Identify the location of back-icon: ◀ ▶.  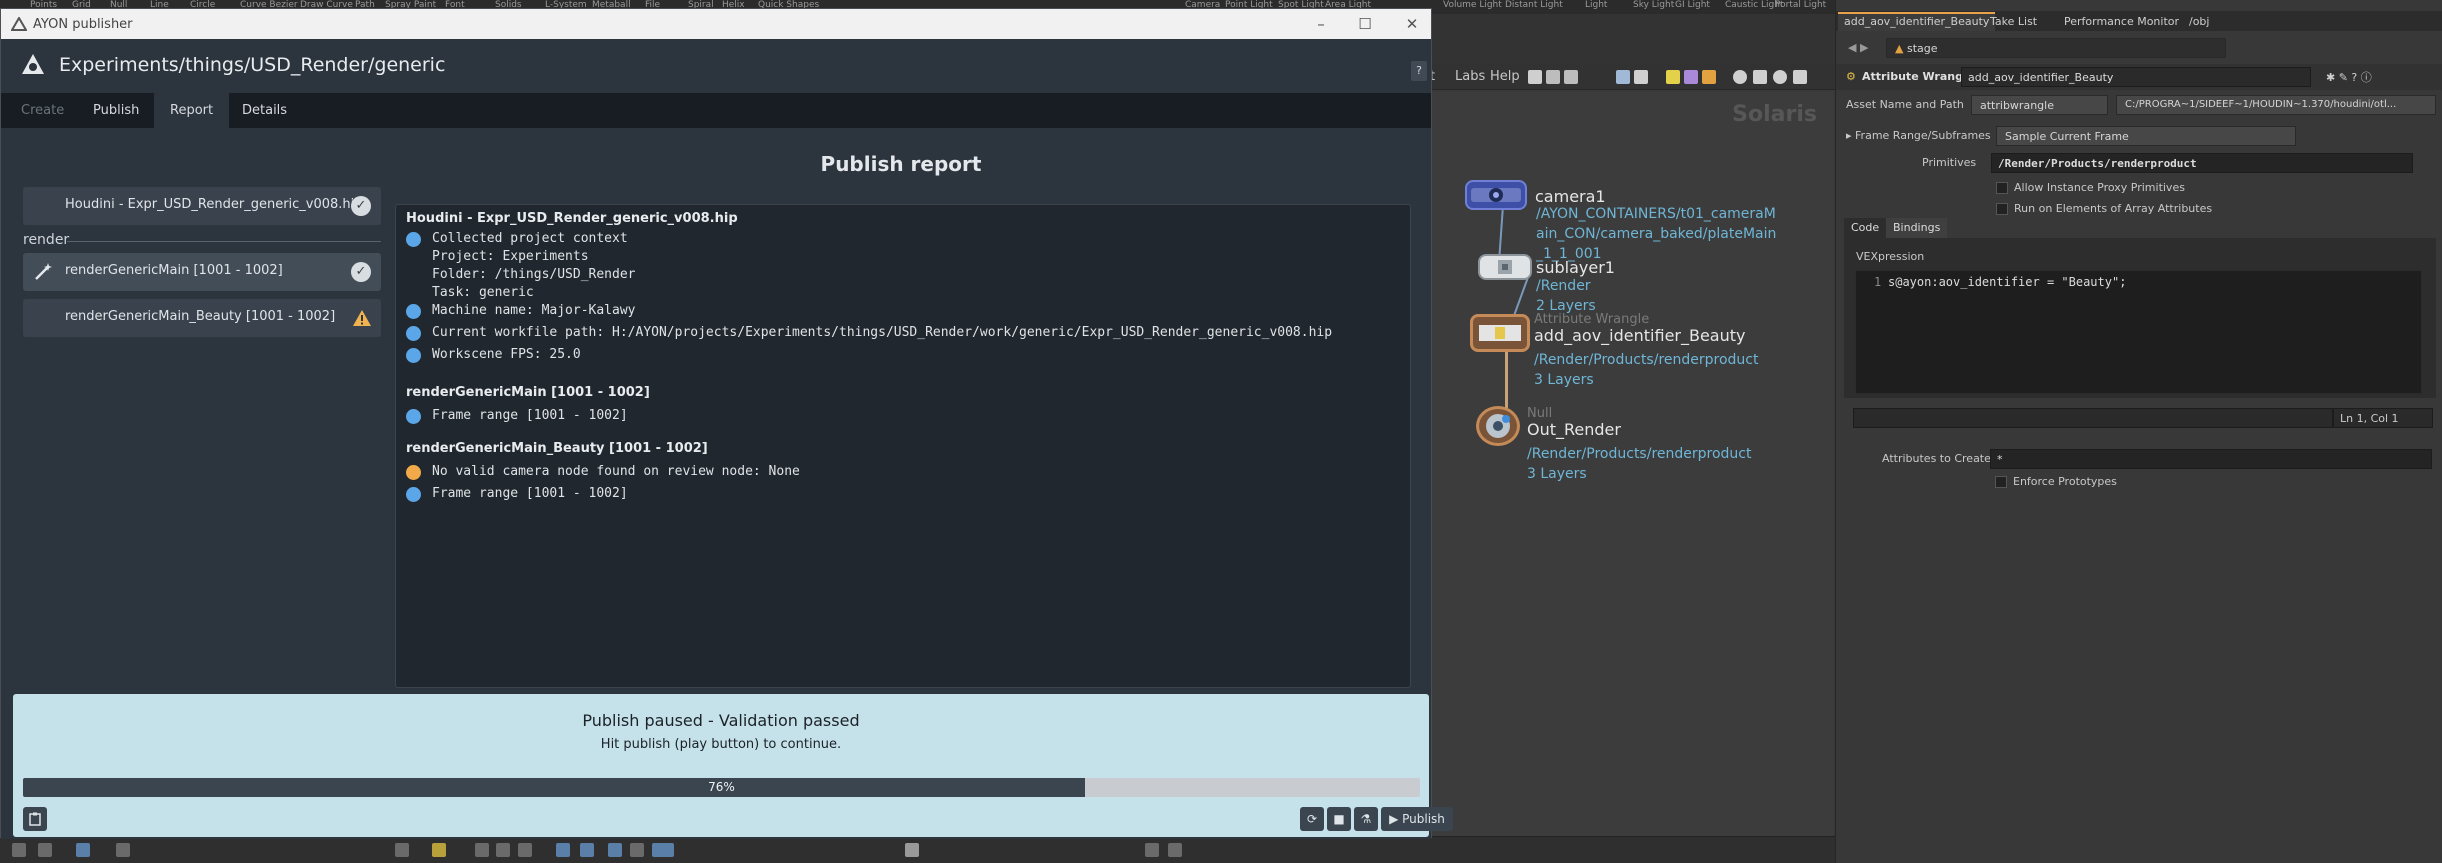
(1858, 47).